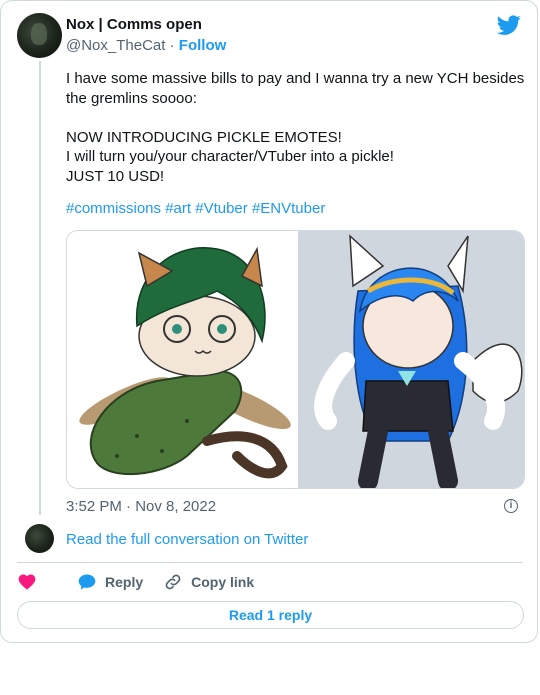 Image resolution: width=540 pixels, height=695 pixels. I want to click on author-handle-row: @Nox_TheCat · Follow, so click(146, 45).